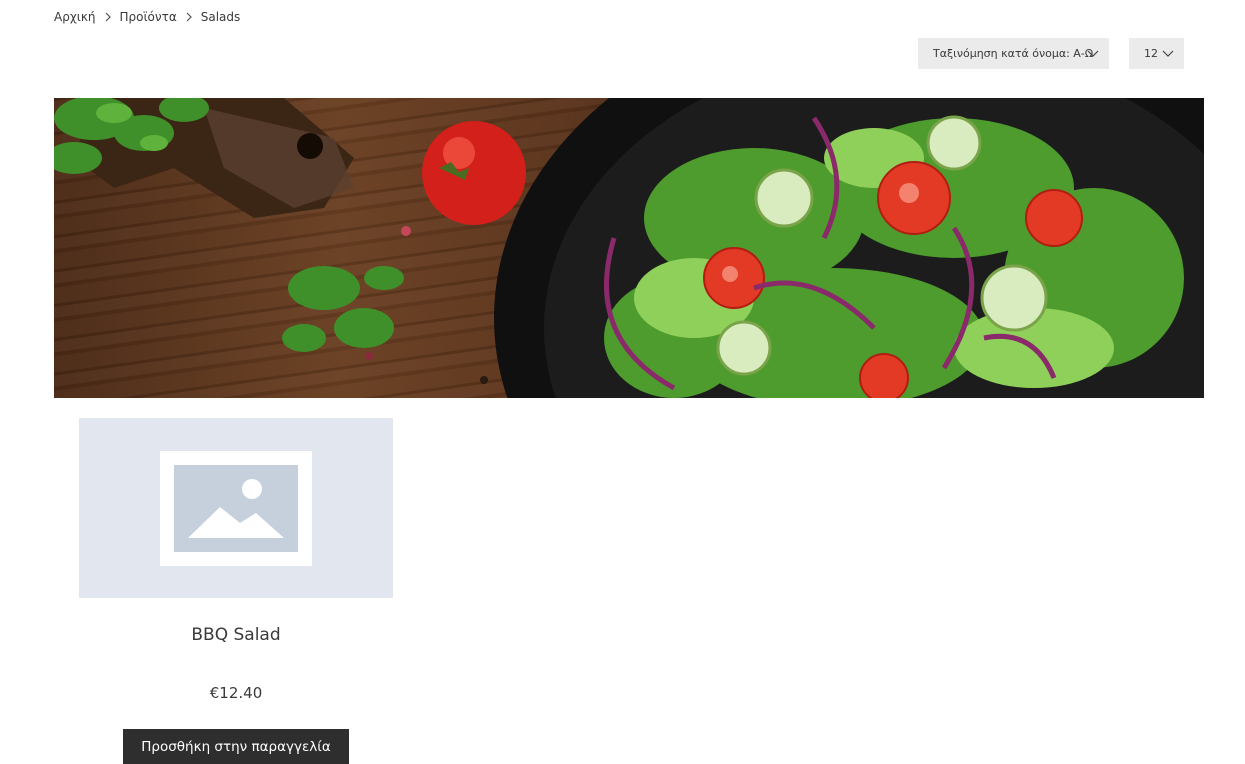  I want to click on sort-select: Ταξινόμηση κατά όνομα: Α-Ω, so click(1013, 53).